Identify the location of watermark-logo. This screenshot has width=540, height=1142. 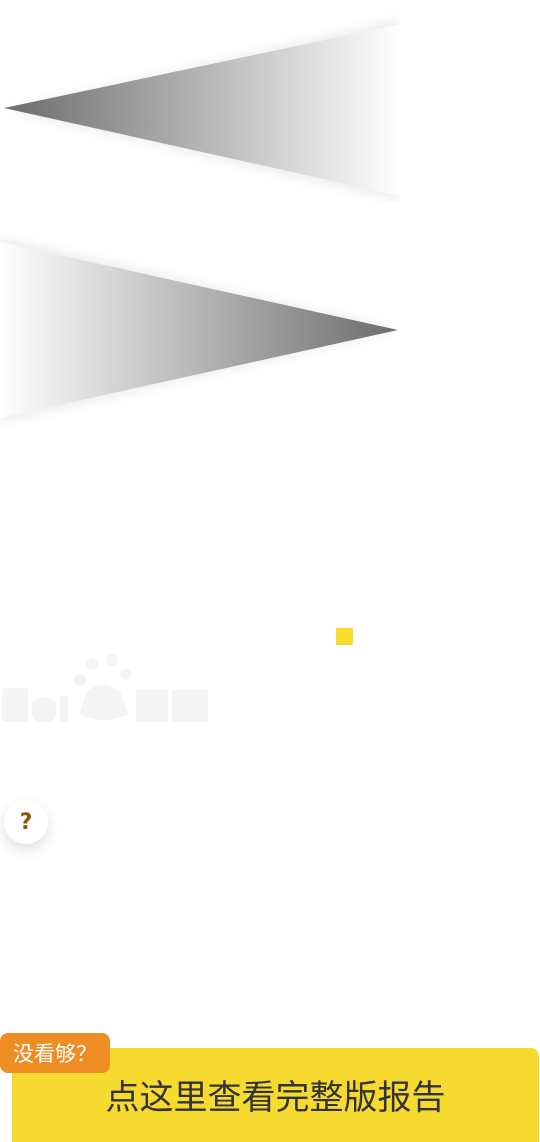
(107, 692).